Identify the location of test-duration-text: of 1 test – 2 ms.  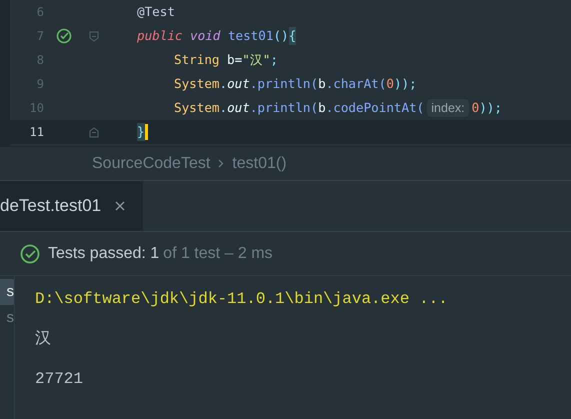
(218, 254).